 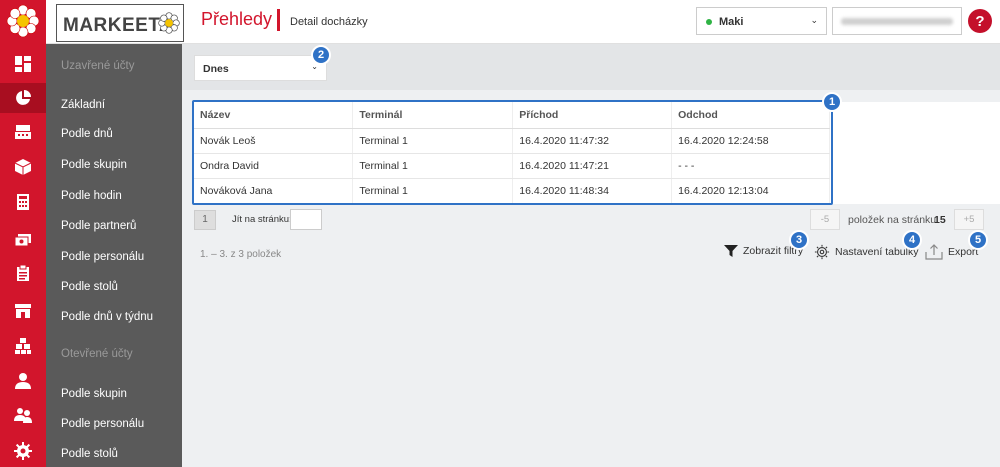 I want to click on menu-item-podle-dnu: Podle dnů, so click(x=87, y=134).